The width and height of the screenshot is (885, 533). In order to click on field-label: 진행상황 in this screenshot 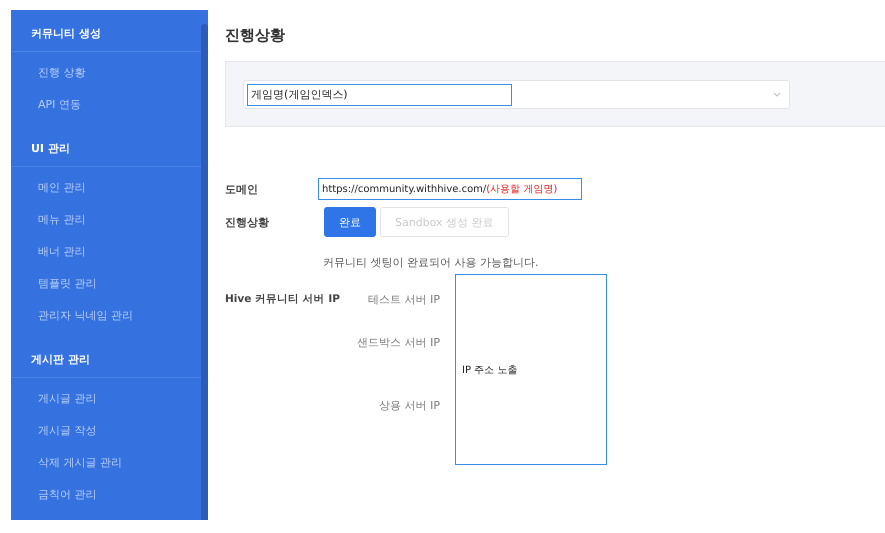, I will do `click(247, 222)`.